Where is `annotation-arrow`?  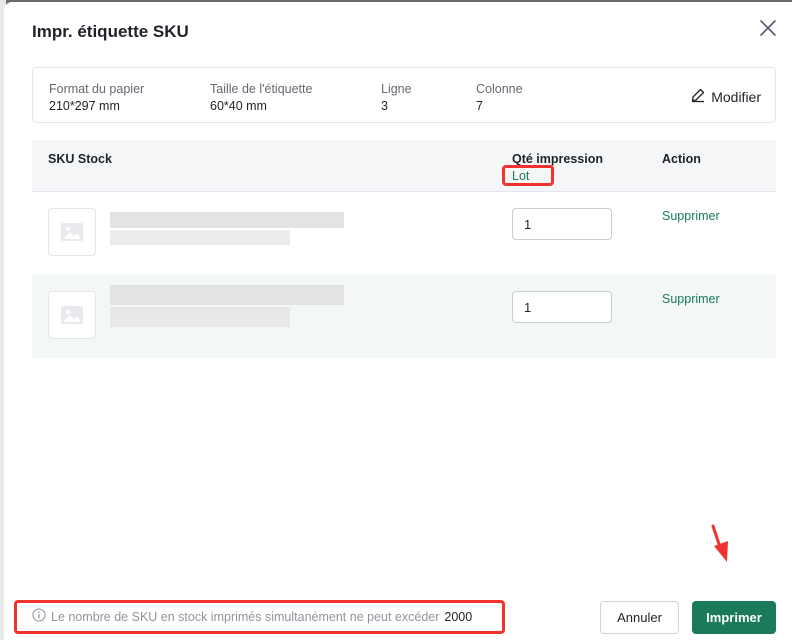
annotation-arrow is located at coordinates (721, 547).